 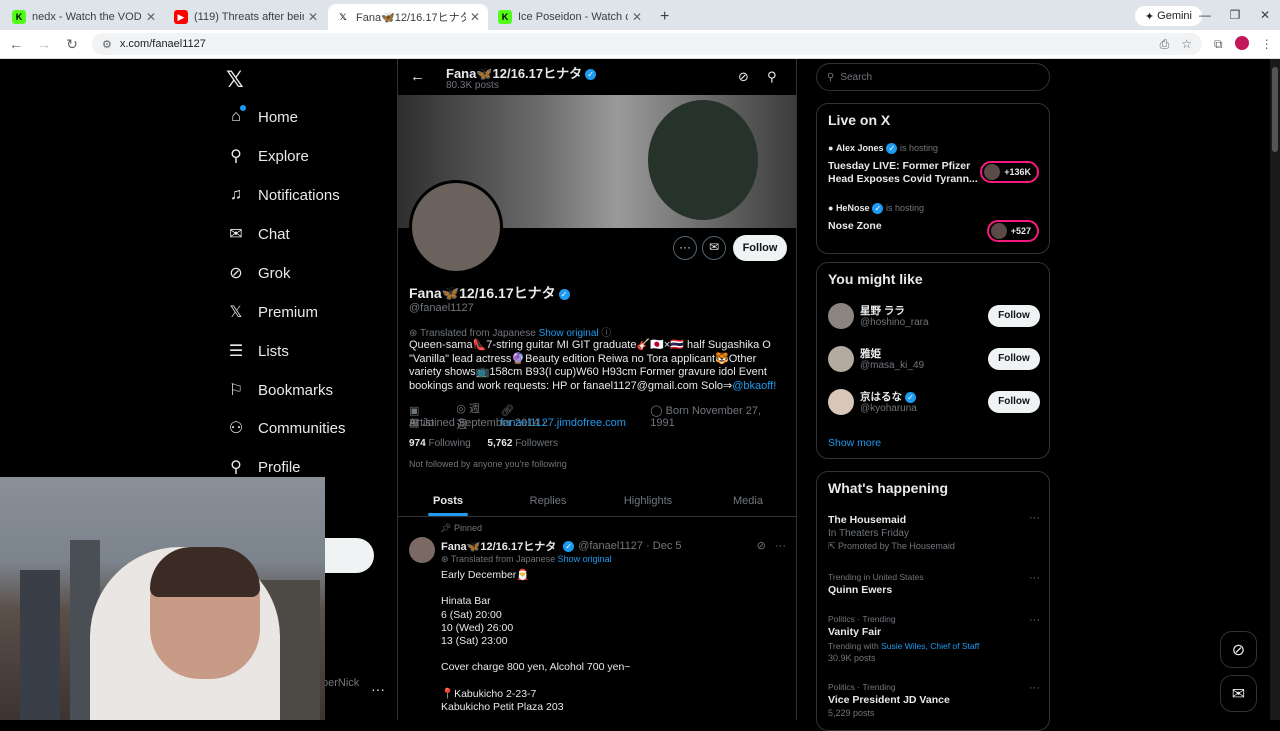 I want to click on browser-tab-active: 𝕏 Fana🦋12/16.17ヒナタ (@fanae ✕, so click(x=408, y=17).